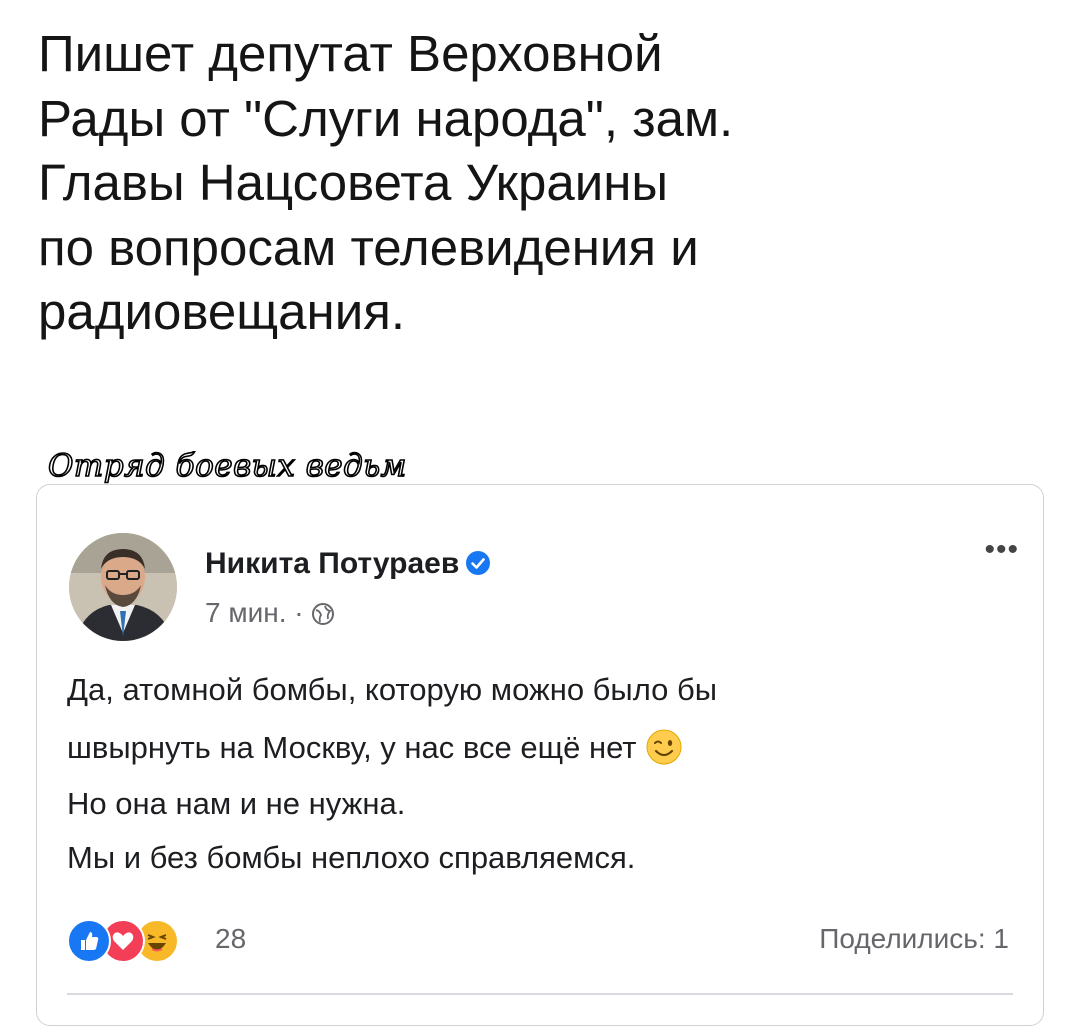  I want to click on shares-count: Поделились: 1, so click(914, 939).